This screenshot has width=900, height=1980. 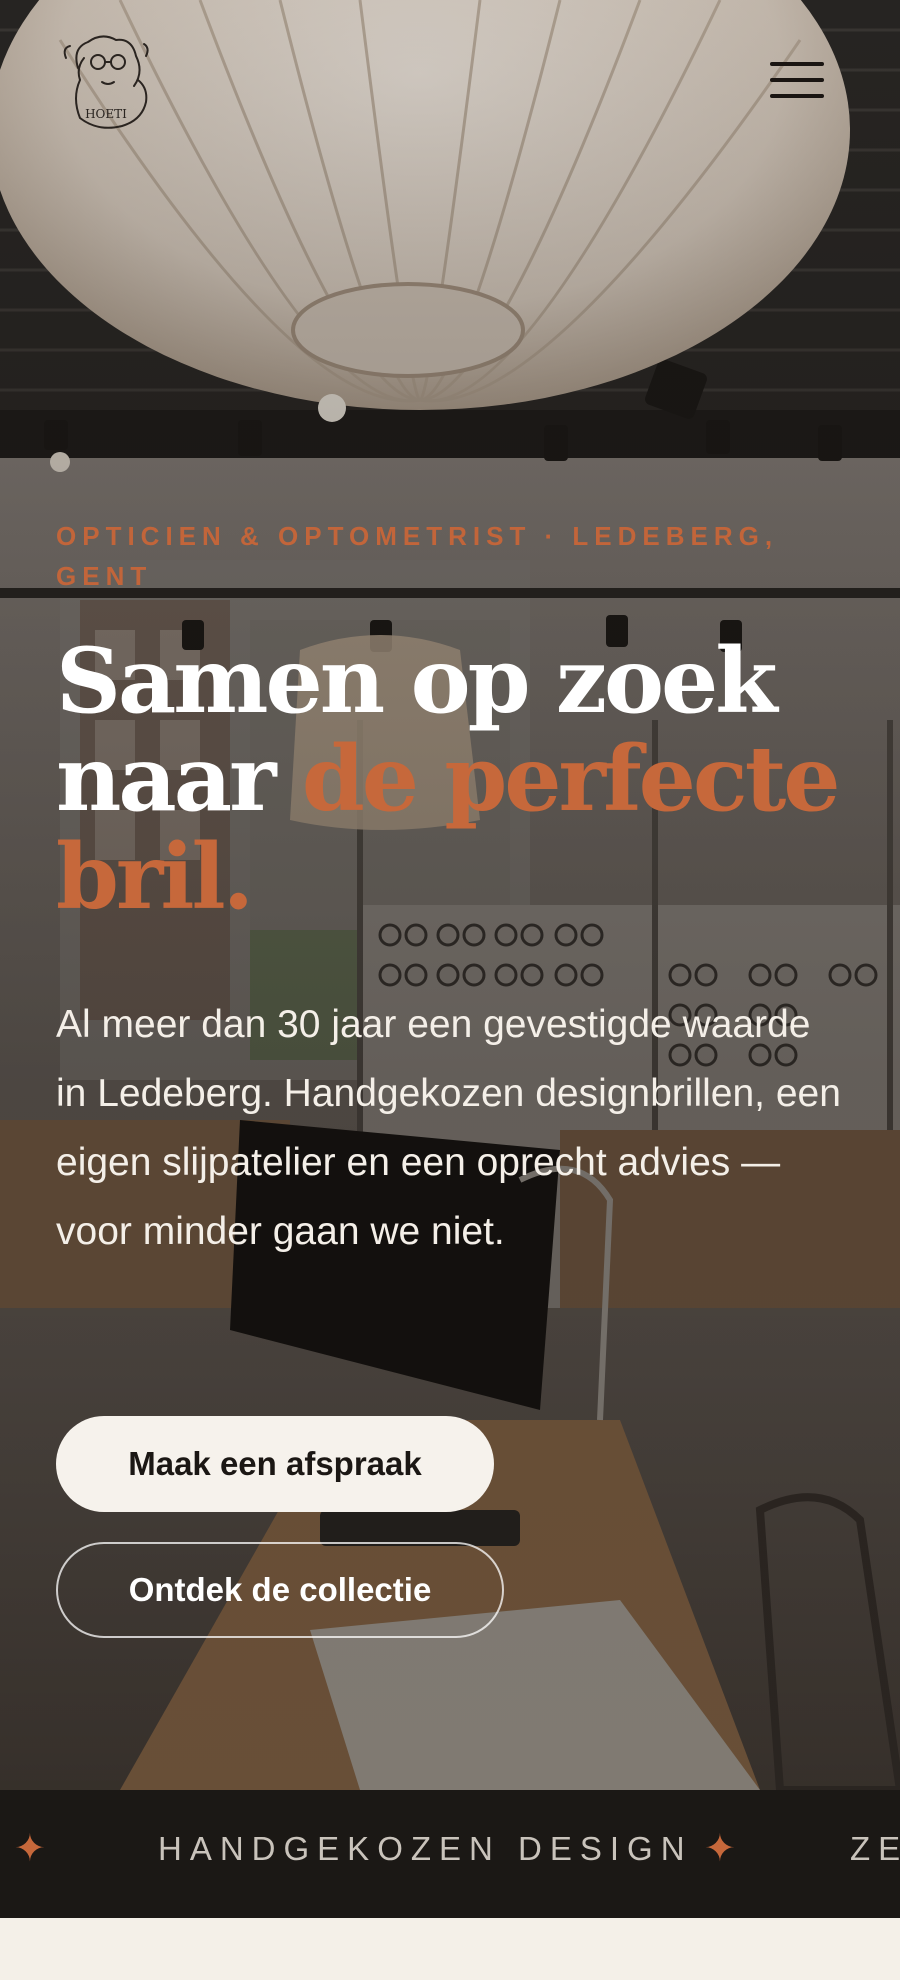 I want to click on marquee-item: ZE, so click(x=875, y=1848).